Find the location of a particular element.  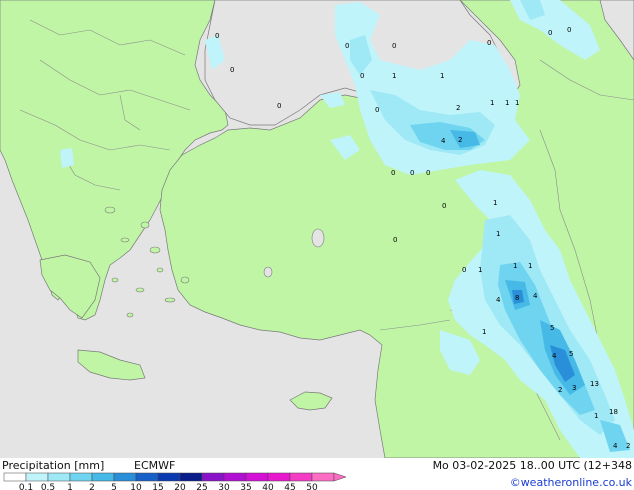

legend-title: Precipitation [mm] is located at coordinates (53, 465).